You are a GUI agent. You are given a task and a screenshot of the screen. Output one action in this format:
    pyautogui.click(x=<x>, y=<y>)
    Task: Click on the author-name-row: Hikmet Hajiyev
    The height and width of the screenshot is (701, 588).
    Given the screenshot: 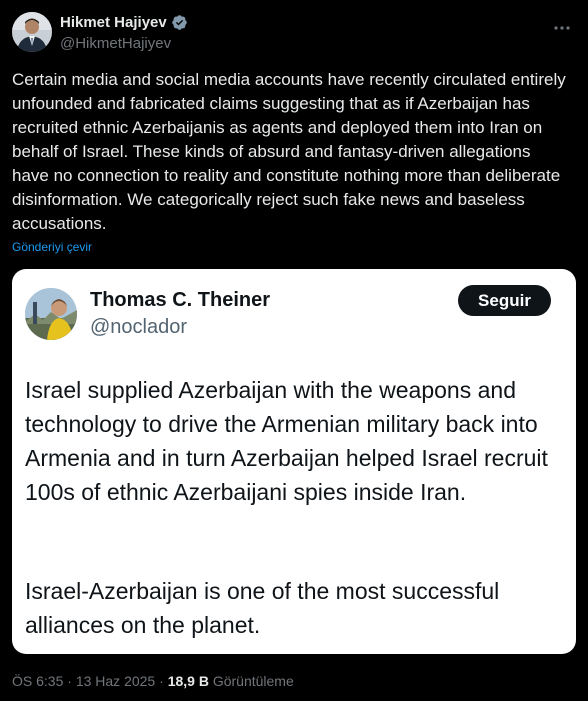 What is the action you would take?
    pyautogui.click(x=124, y=22)
    